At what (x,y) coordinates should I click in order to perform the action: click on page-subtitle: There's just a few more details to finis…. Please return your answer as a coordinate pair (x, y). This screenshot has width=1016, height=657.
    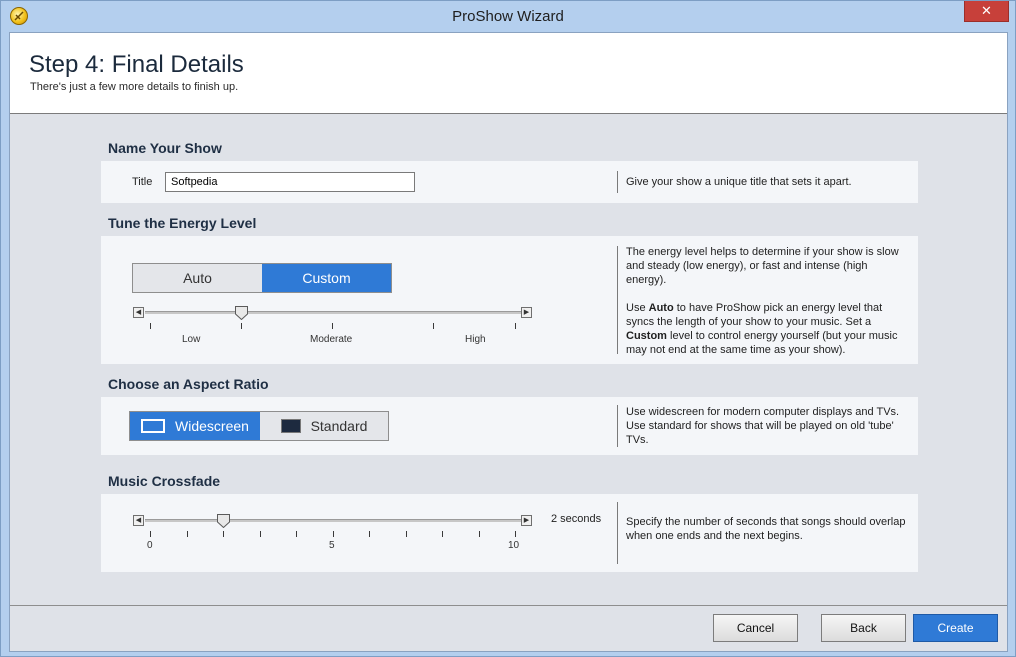
    Looking at the image, I should click on (134, 87).